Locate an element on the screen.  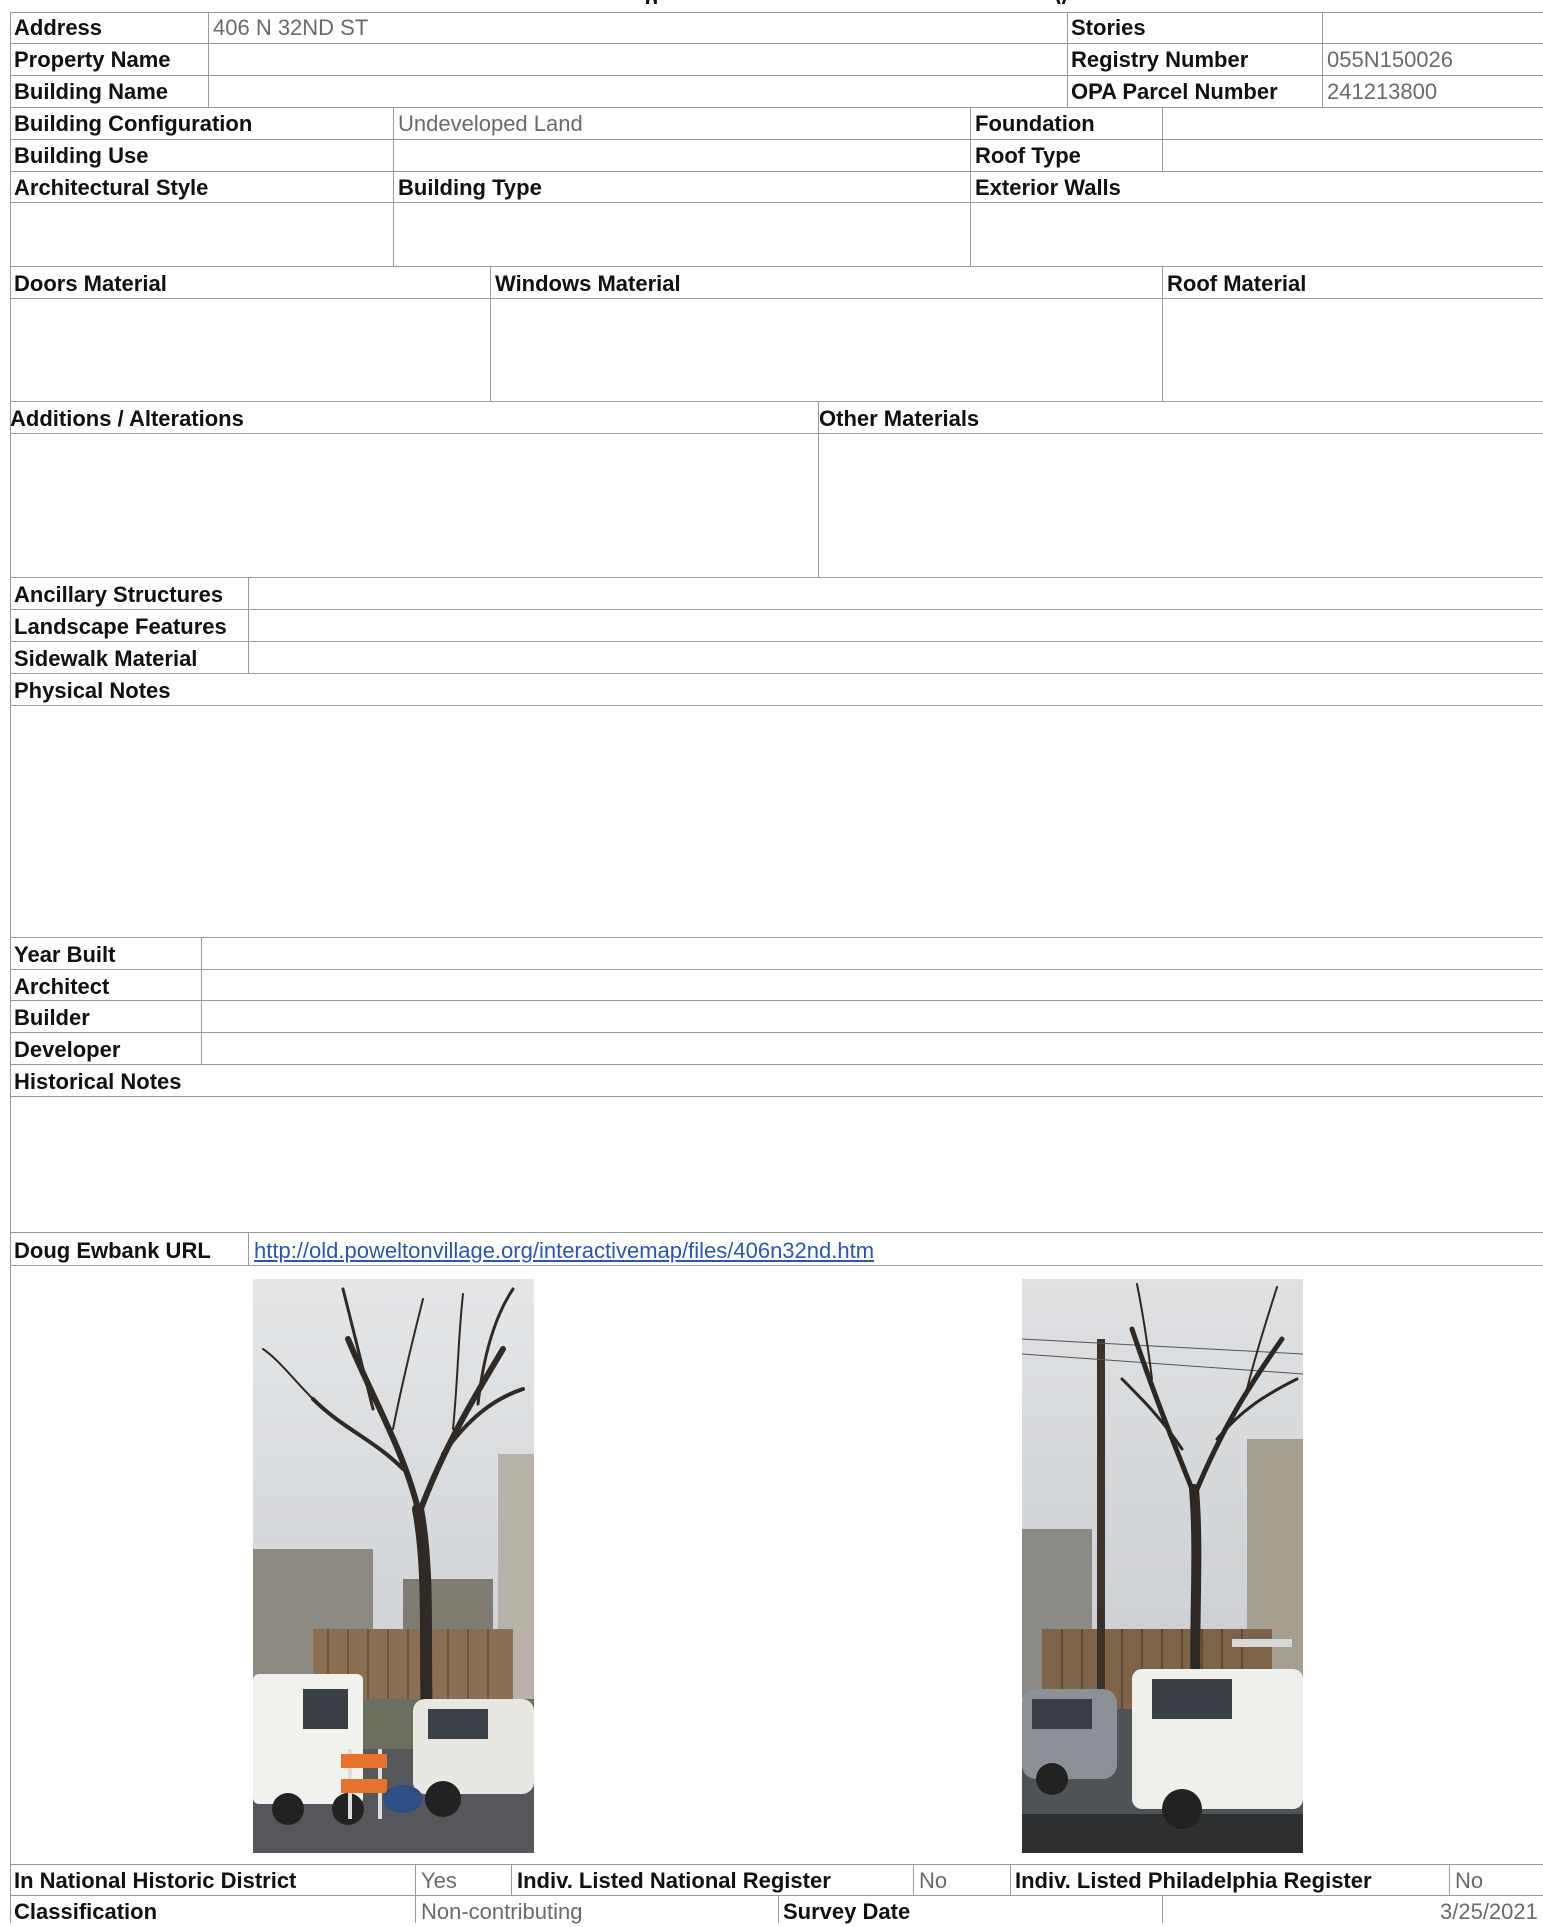
roof-material-label: Roof Material is located at coordinates (1237, 283).